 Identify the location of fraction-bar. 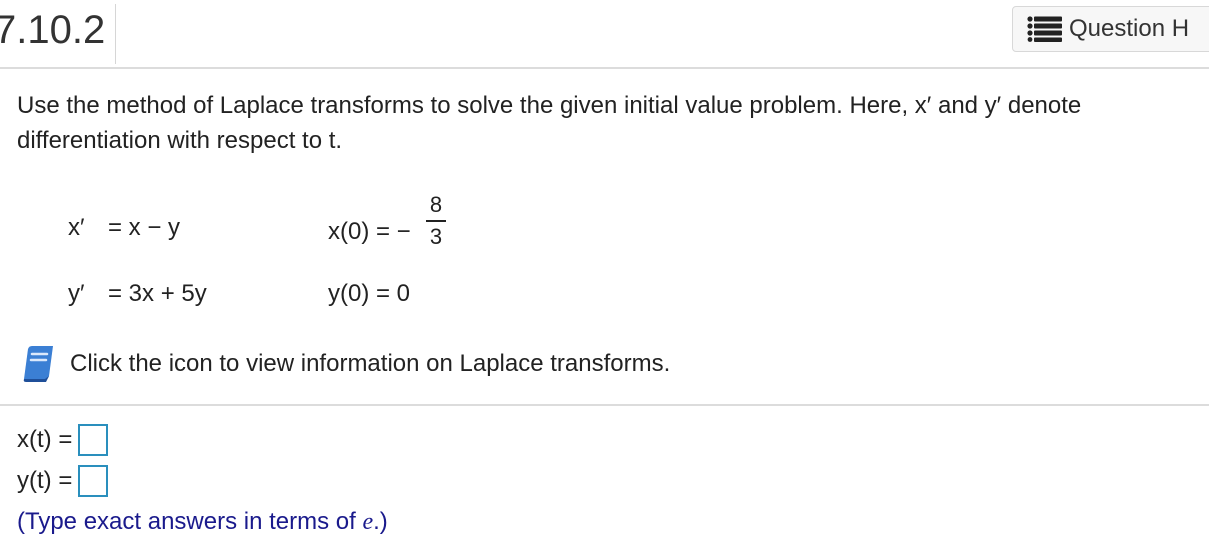
(436, 221).